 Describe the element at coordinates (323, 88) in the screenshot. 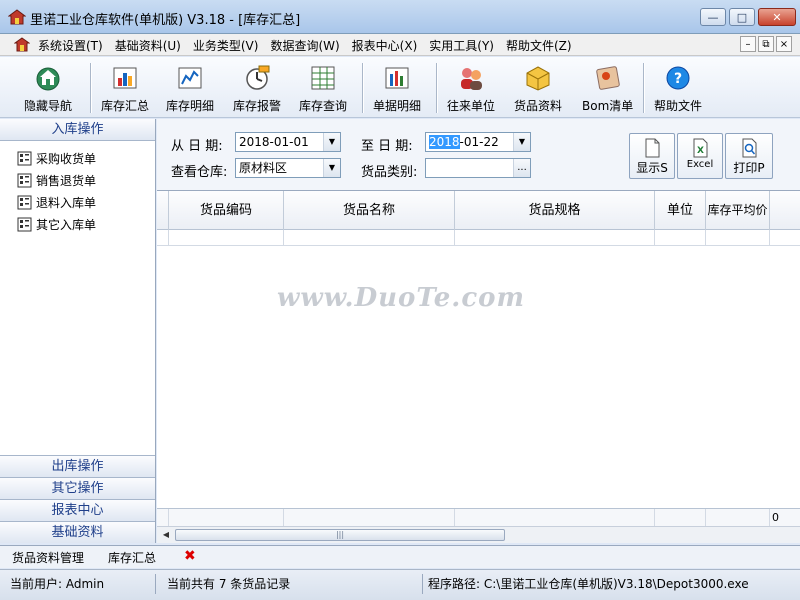

I see `toolbar-inventory-query-button: 库存查询` at that location.